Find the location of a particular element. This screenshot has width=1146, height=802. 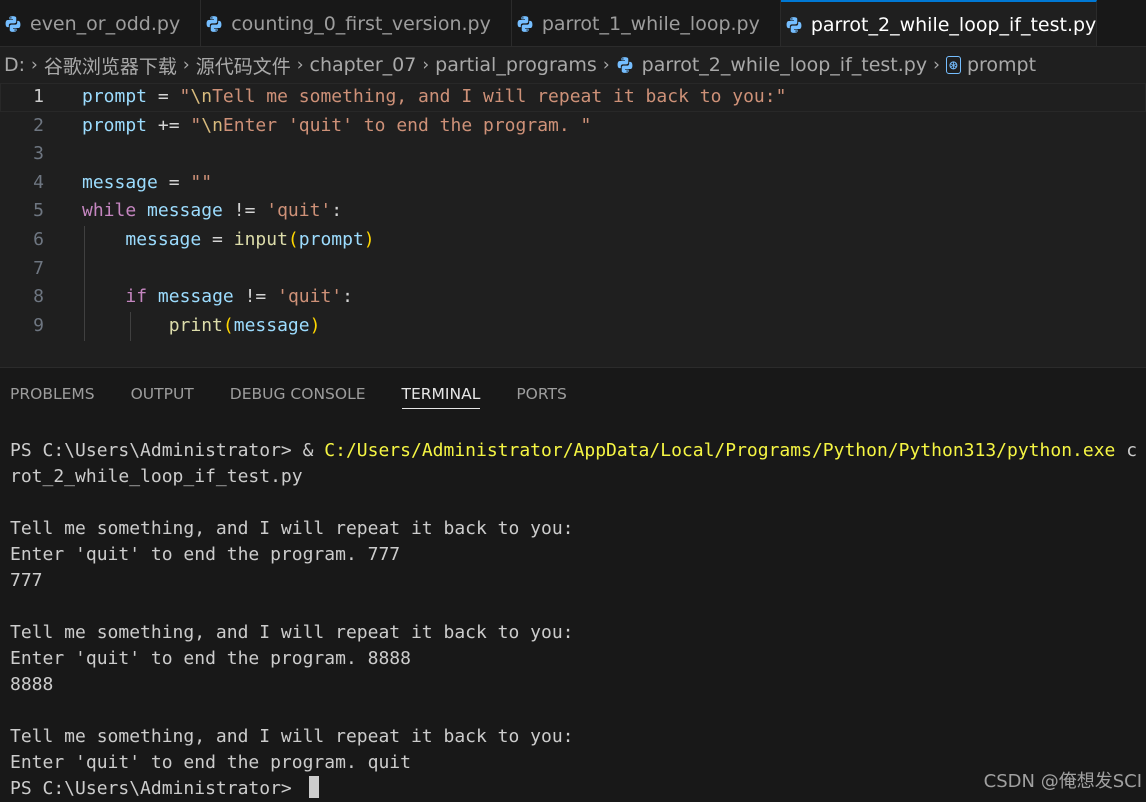

code-text: if message != 'quit': is located at coordinates (217, 297).